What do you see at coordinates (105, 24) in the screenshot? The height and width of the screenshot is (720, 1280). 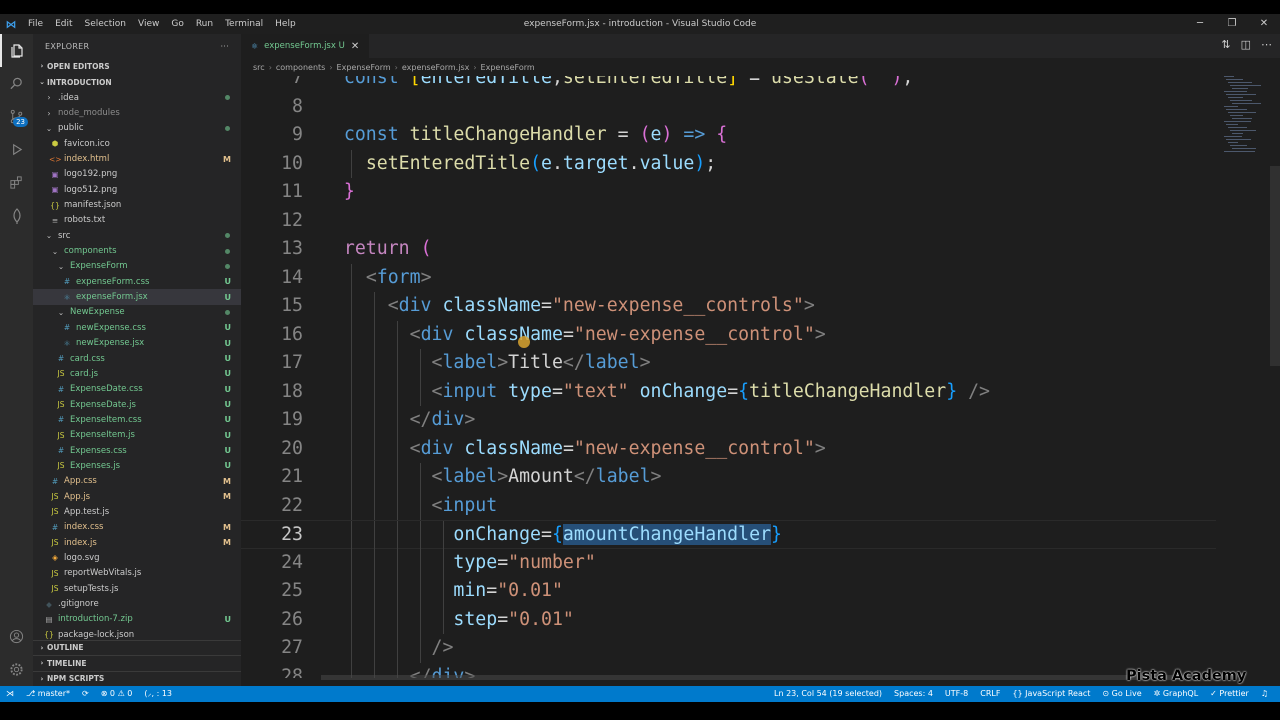 I see `menu-selection: Selection` at bounding box center [105, 24].